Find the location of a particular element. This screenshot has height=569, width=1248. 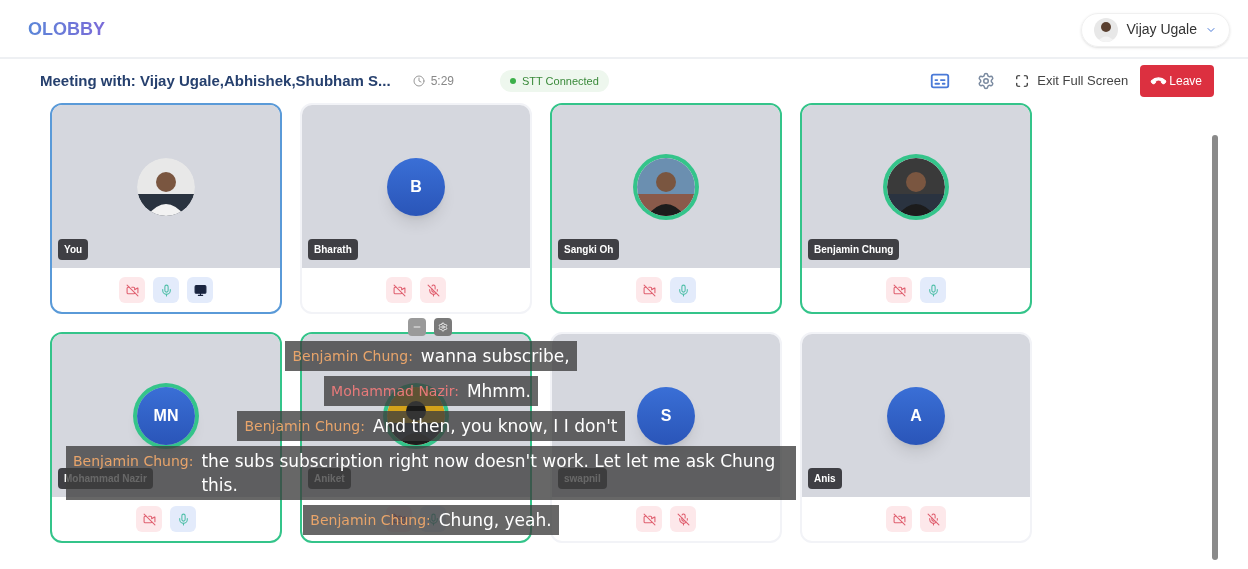

settings-button is located at coordinates (986, 81).